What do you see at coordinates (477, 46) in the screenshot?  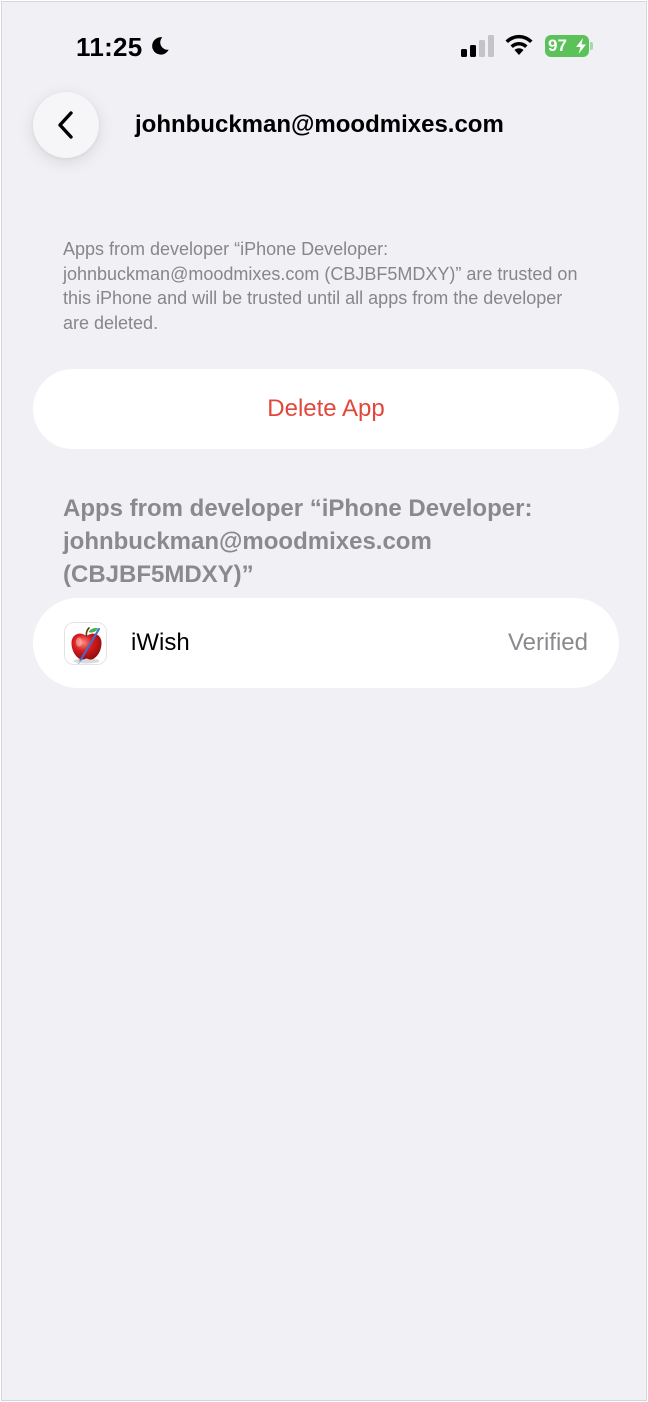 I see `signal-icon` at bounding box center [477, 46].